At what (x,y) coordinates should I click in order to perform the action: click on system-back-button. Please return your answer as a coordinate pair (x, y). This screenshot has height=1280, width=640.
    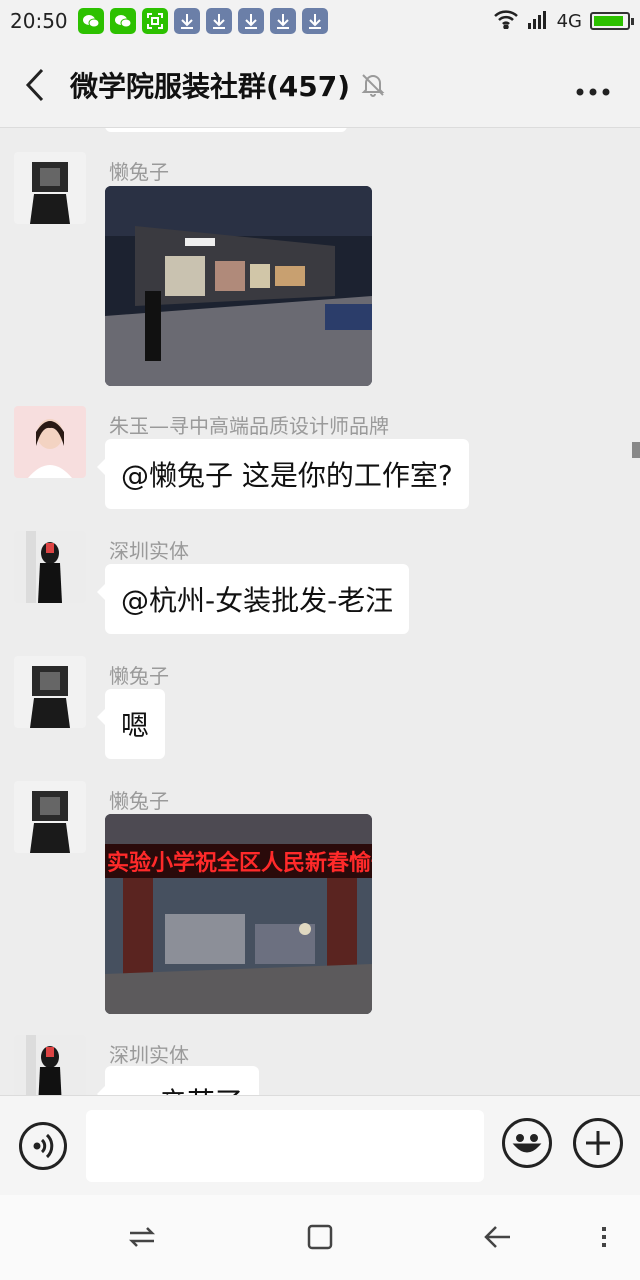
    Looking at the image, I should click on (498, 1237).